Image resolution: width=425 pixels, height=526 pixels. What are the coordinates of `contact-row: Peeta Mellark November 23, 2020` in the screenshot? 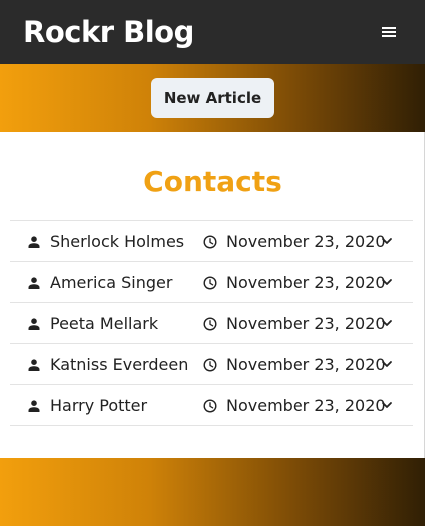 It's located at (211, 323).